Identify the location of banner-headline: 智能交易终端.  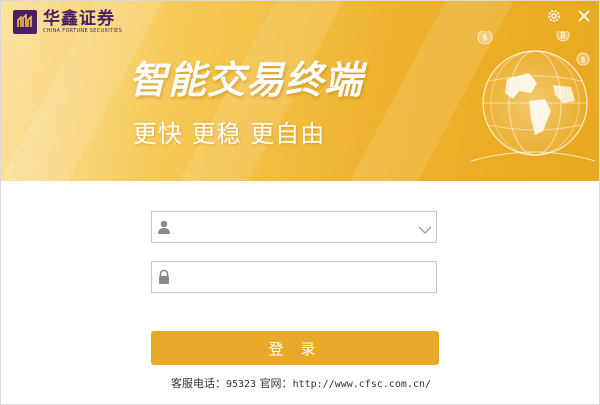
(246, 80).